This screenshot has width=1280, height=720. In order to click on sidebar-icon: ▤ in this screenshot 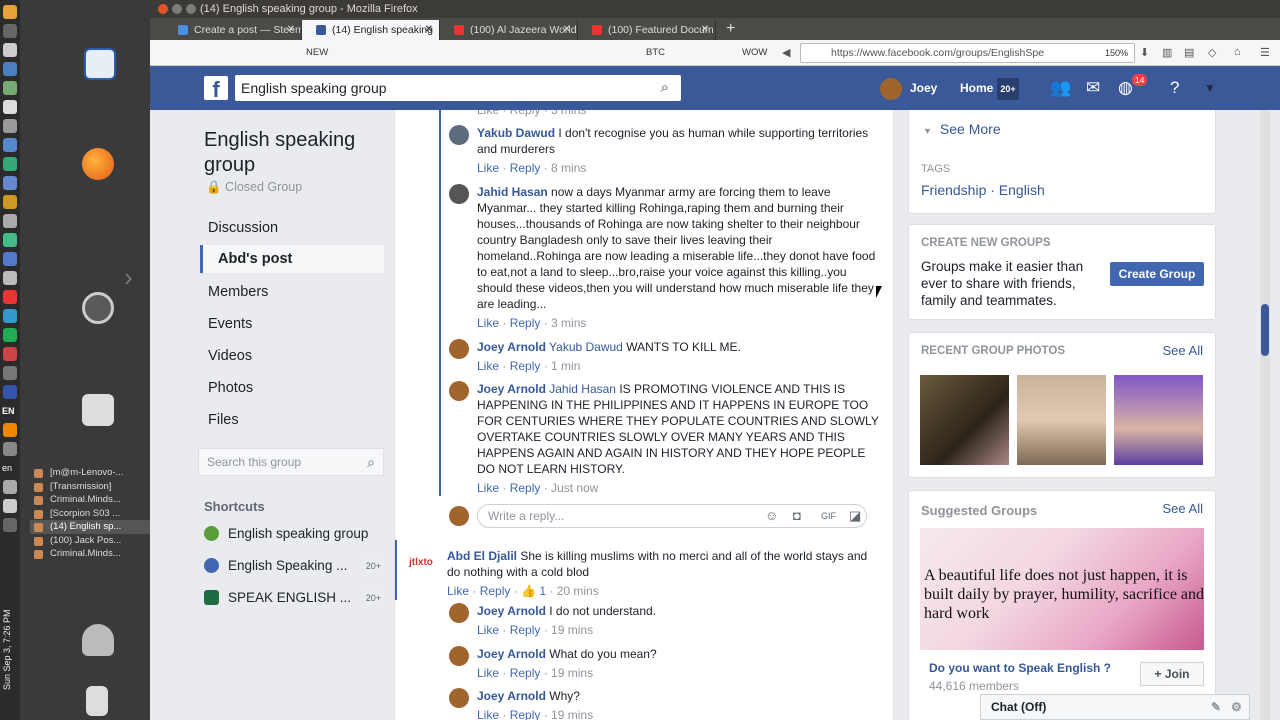, I will do `click(1189, 52)`.